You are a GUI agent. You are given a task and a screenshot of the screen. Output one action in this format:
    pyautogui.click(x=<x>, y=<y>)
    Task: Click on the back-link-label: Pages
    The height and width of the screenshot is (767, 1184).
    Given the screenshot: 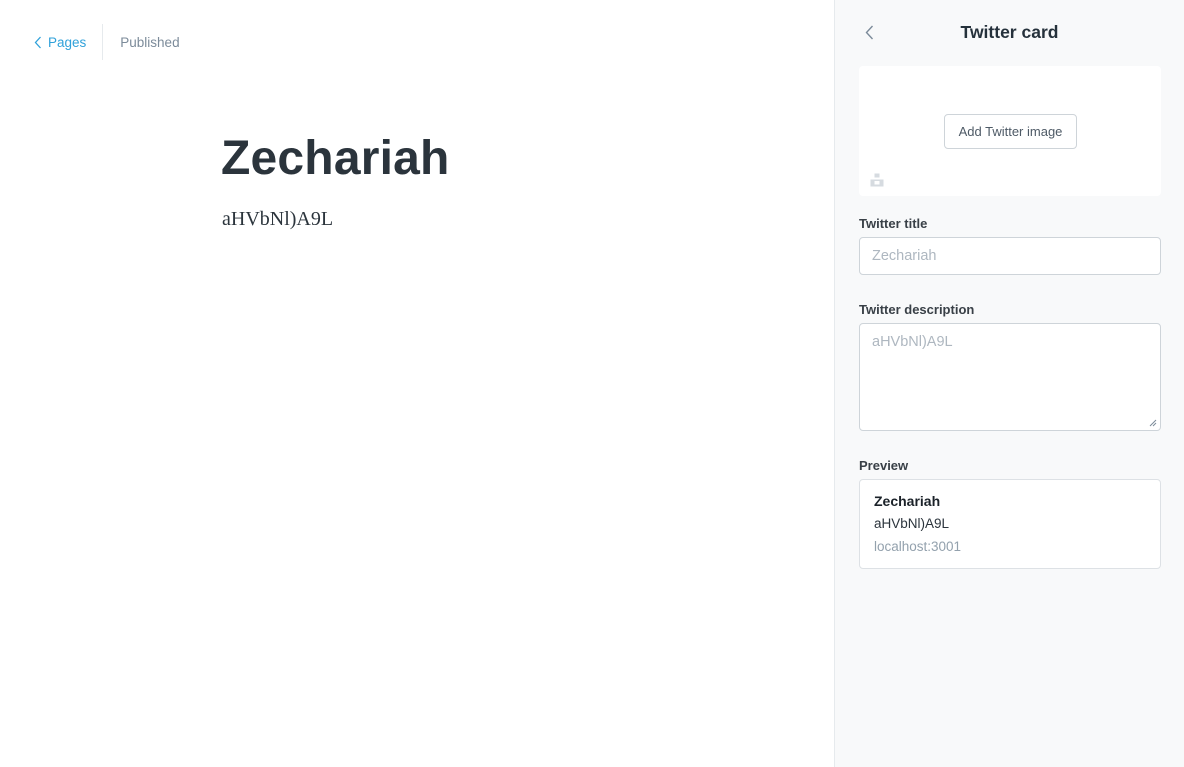 What is the action you would take?
    pyautogui.click(x=67, y=42)
    